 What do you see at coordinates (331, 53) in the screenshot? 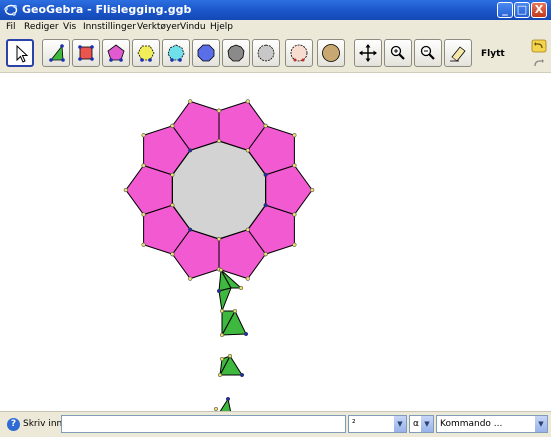
I see `tan-polygon-tool-button` at bounding box center [331, 53].